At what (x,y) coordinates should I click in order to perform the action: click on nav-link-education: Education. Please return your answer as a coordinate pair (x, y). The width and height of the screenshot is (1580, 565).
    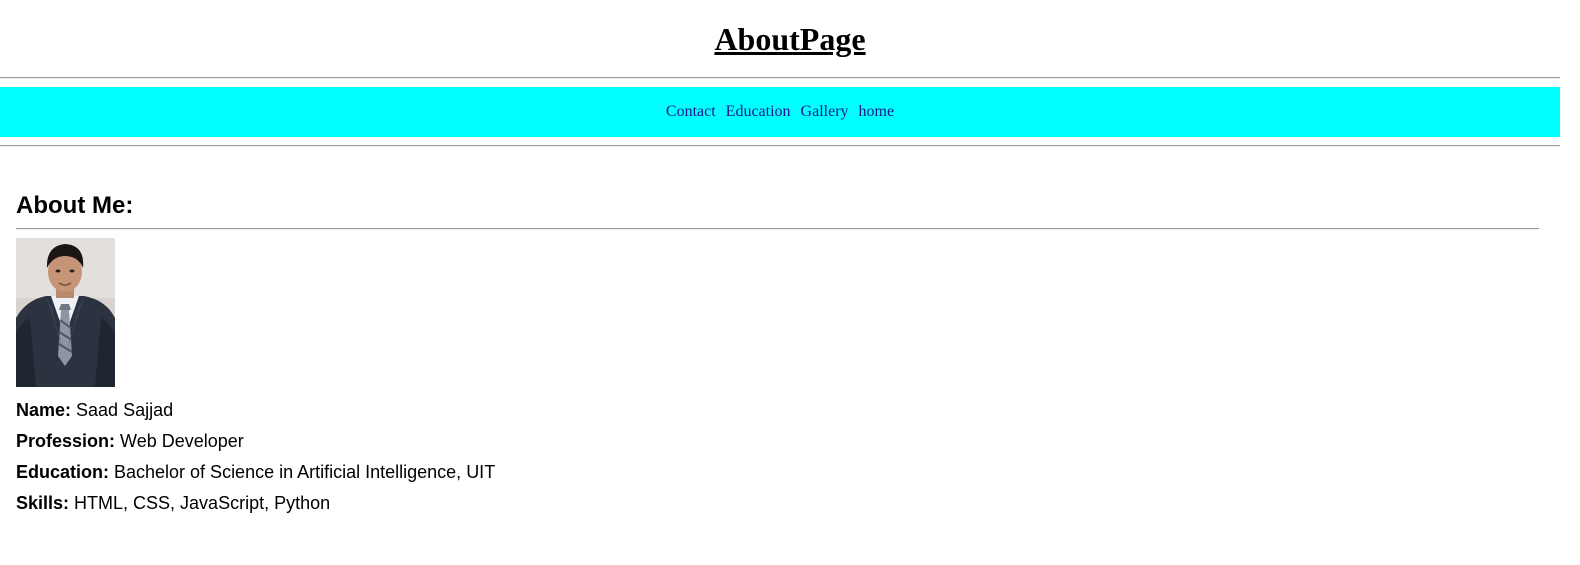
    Looking at the image, I should click on (758, 112).